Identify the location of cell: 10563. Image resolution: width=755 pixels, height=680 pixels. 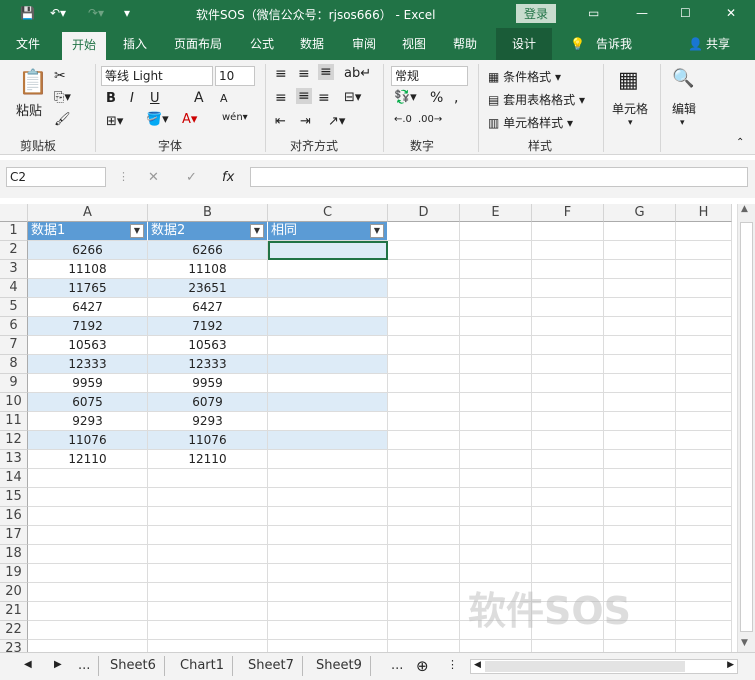
(208, 345).